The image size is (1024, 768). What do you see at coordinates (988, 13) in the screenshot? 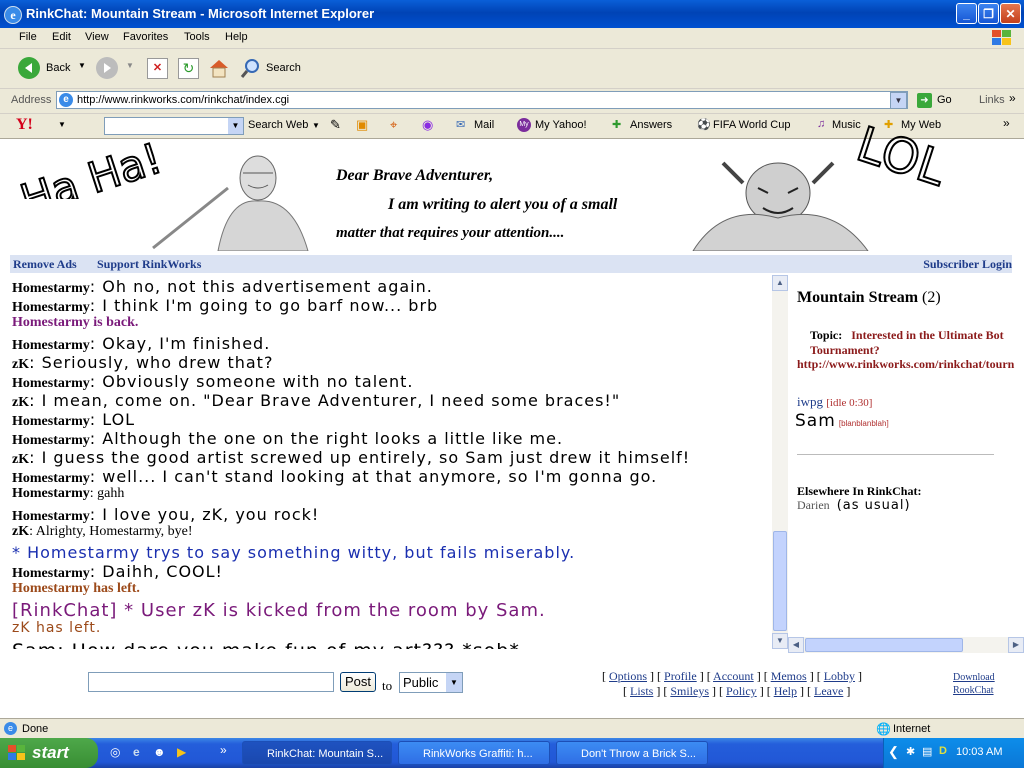
I see `maximize-button: ❐` at bounding box center [988, 13].